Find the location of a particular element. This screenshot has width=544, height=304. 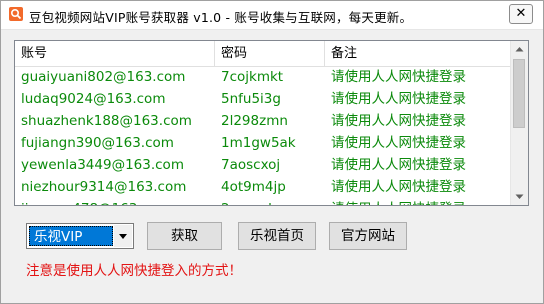

password-cell: 7cojkmkt is located at coordinates (252, 77).